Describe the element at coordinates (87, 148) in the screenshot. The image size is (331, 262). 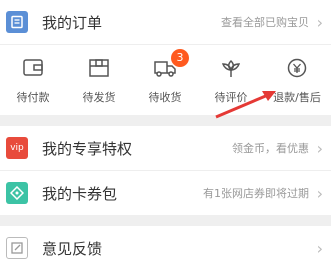
I see `vip-privileges-title: 我的专享特权` at that location.